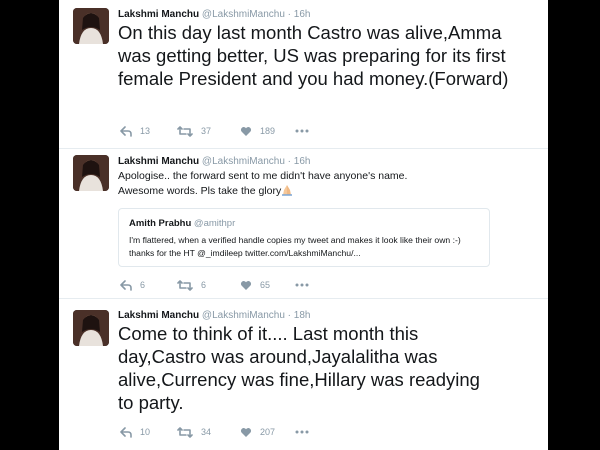 The height and width of the screenshot is (450, 600). Describe the element at coordinates (143, 285) in the screenshot. I see `reply-count: 6` at that location.